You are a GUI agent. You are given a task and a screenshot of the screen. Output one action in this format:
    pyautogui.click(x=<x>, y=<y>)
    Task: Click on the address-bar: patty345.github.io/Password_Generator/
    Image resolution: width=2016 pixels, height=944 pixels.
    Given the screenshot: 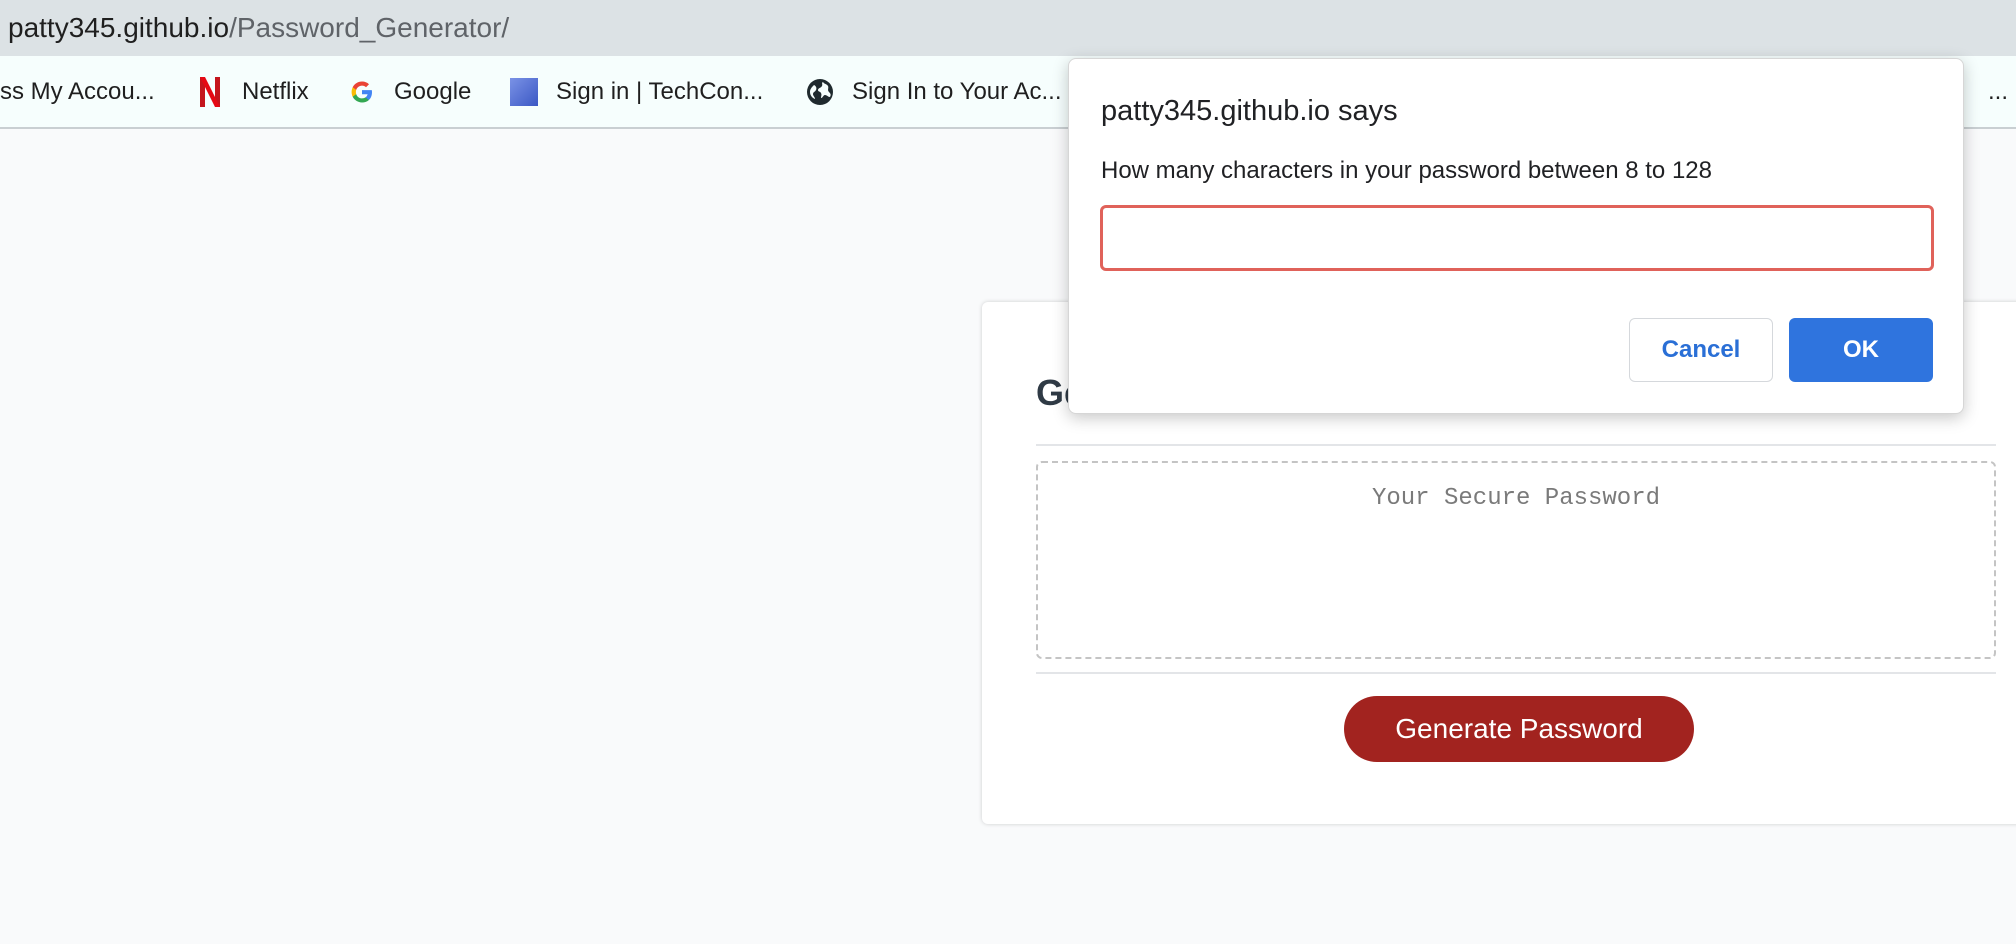 What is the action you would take?
    pyautogui.click(x=1008, y=28)
    